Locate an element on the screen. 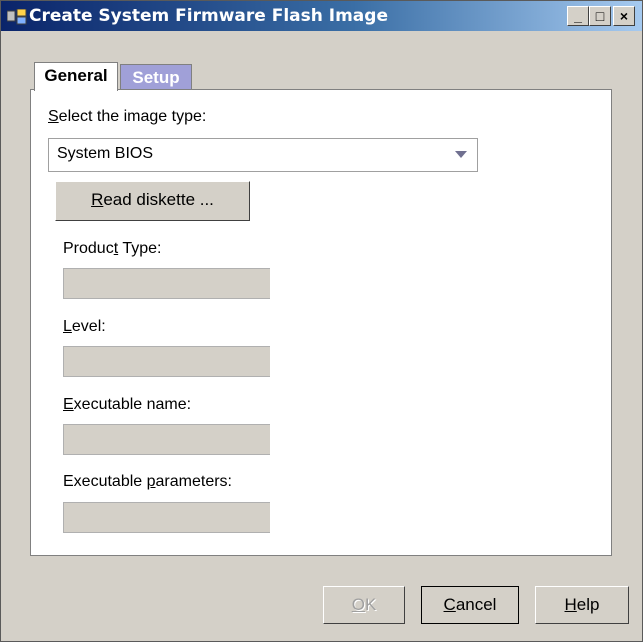 The height and width of the screenshot is (642, 643). close-icon: × is located at coordinates (624, 16).